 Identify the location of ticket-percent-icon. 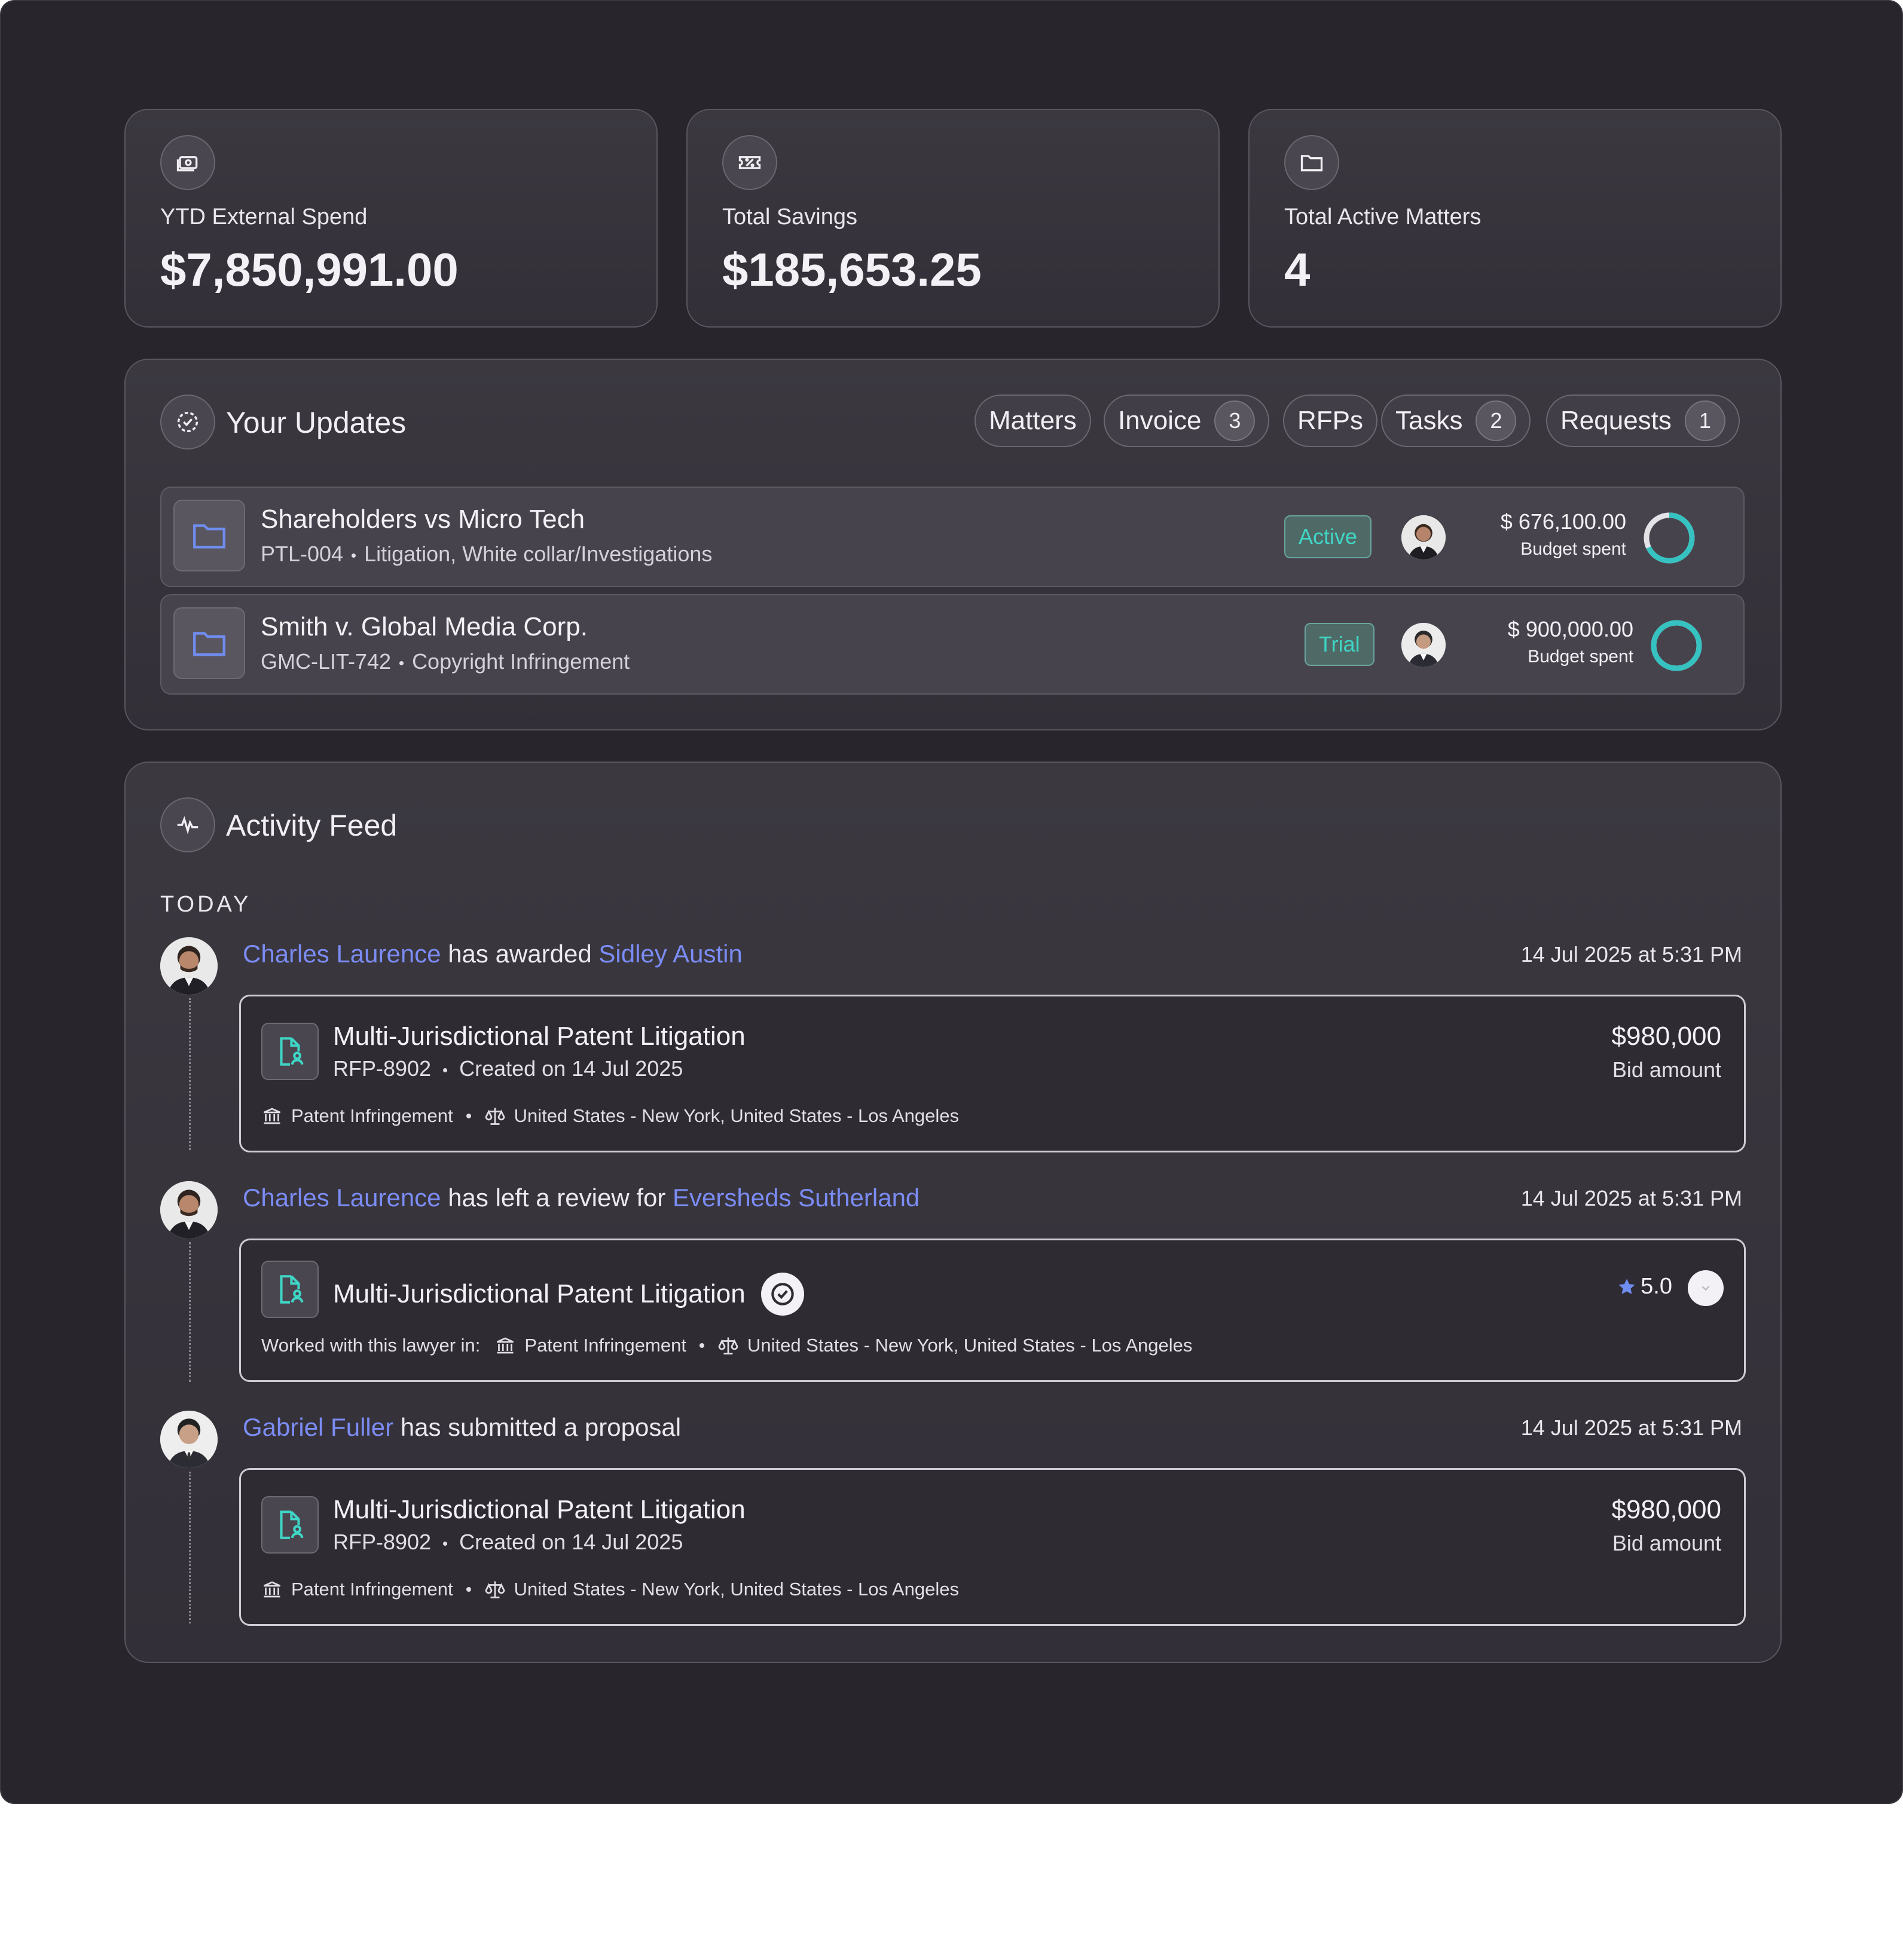
(749, 162).